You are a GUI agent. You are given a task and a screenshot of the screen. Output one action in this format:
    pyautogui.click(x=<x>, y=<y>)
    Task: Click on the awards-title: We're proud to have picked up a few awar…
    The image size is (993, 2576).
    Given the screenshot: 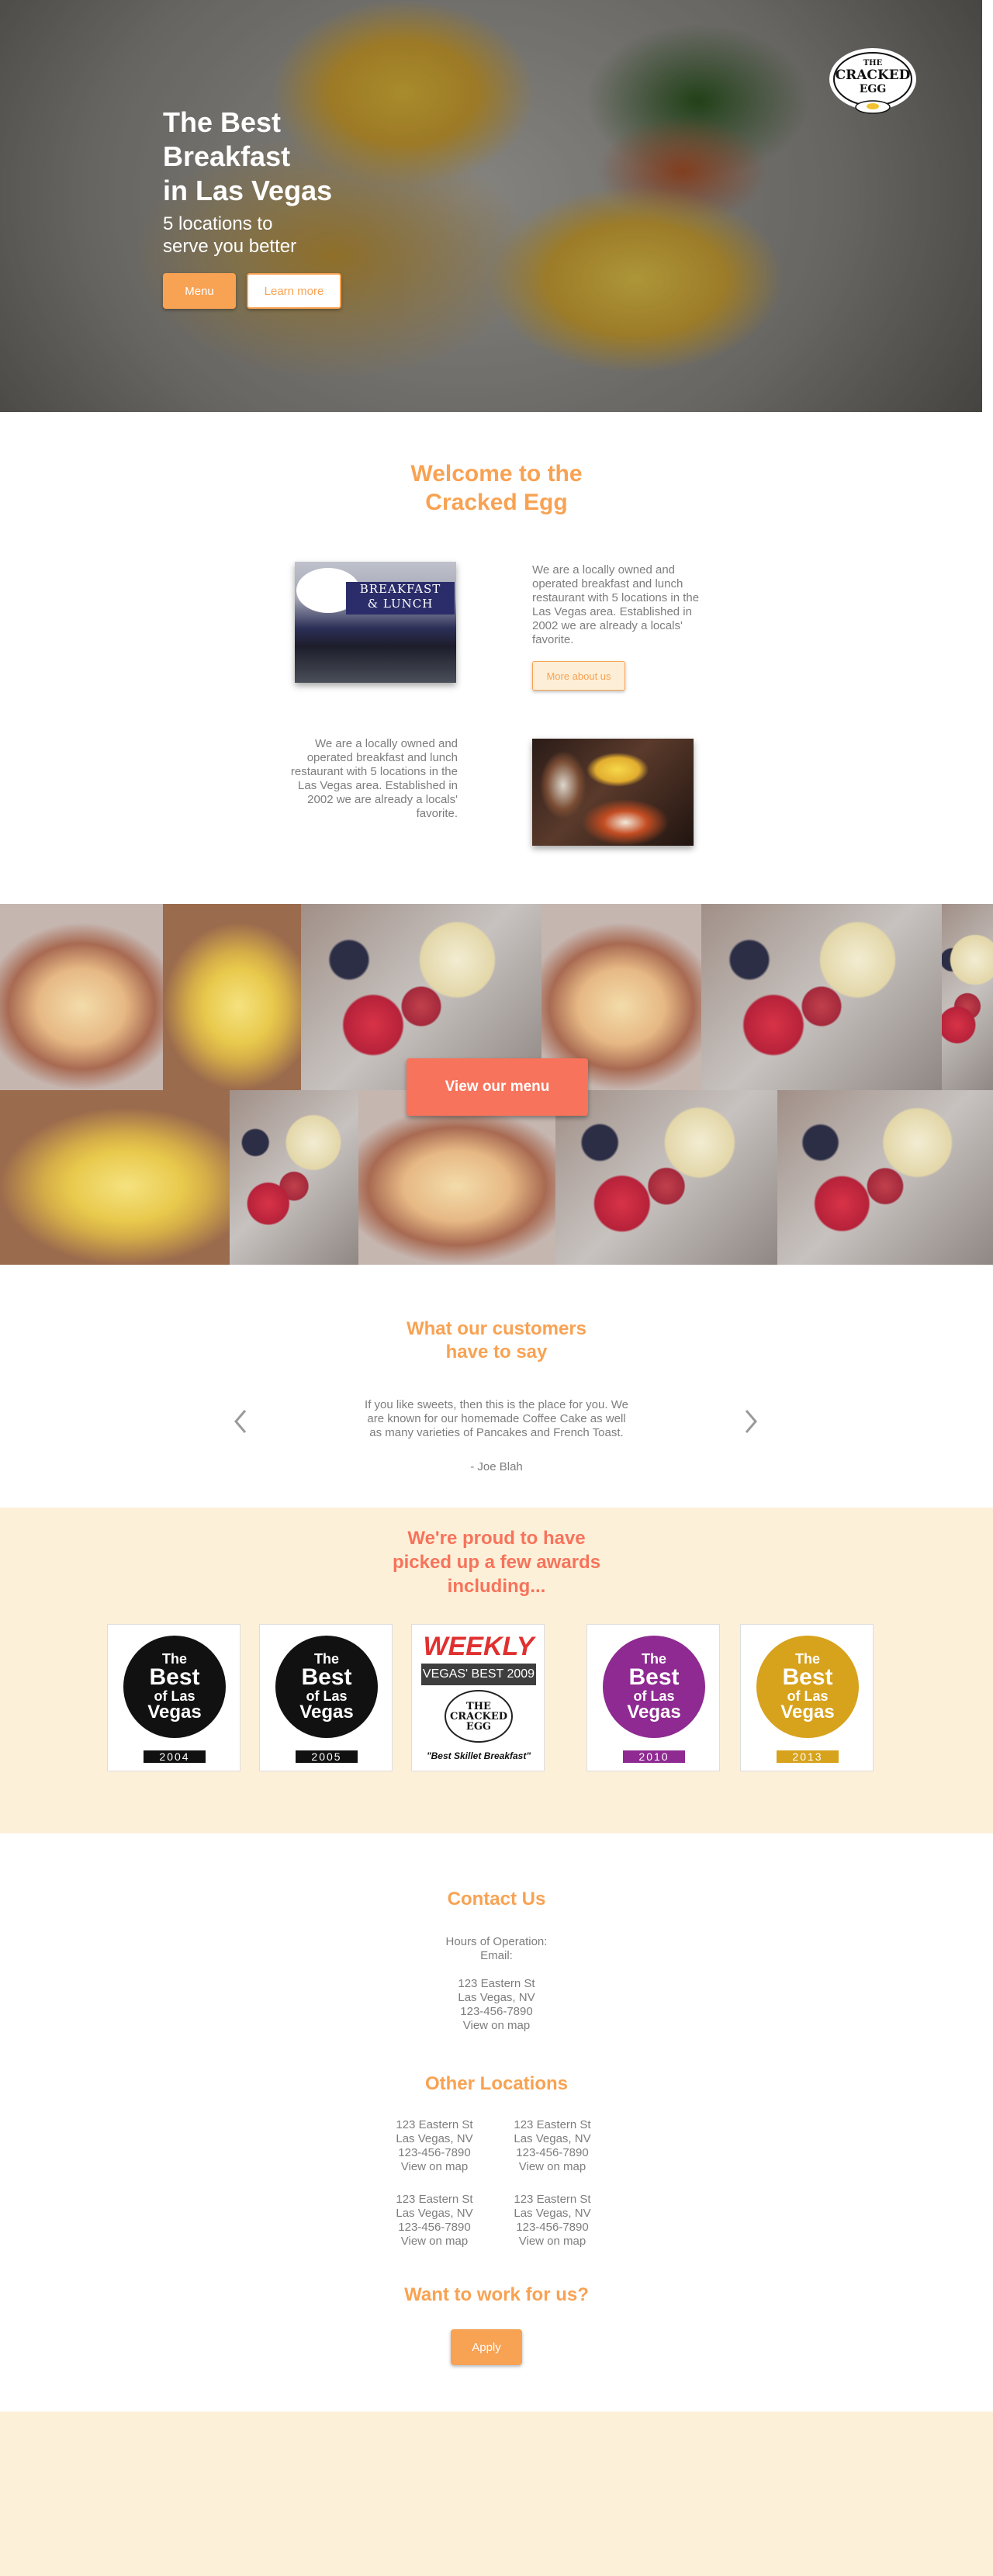 What is the action you would take?
    pyautogui.click(x=496, y=1562)
    